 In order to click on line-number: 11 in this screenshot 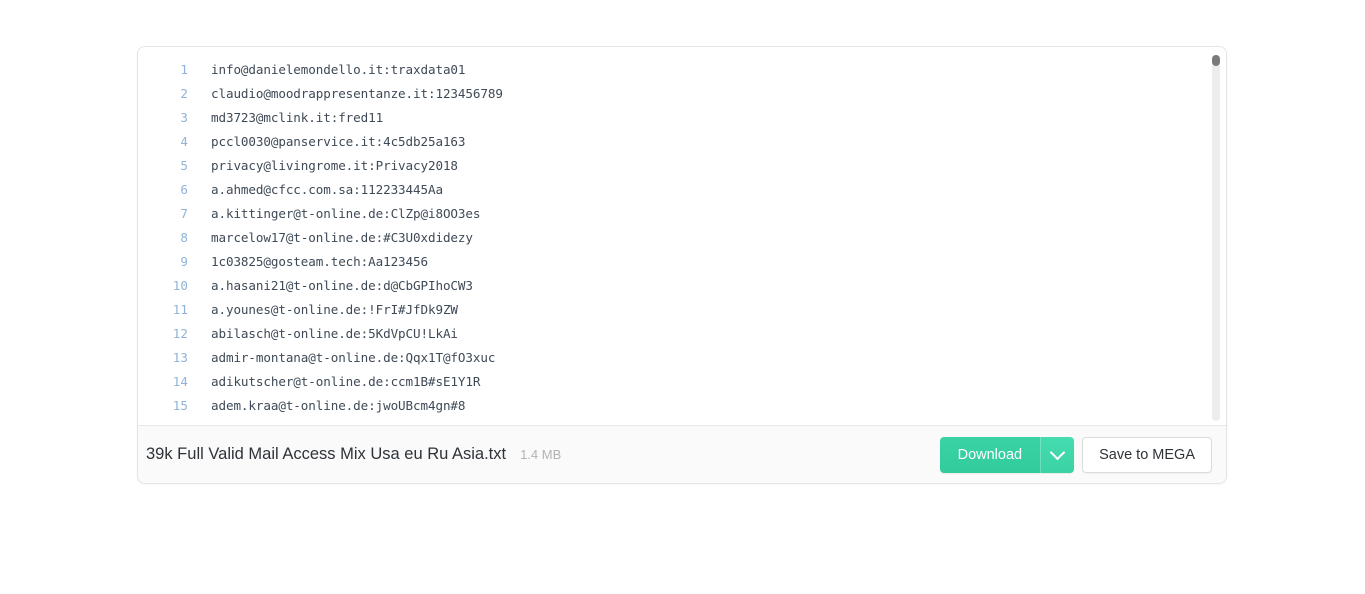, I will do `click(180, 309)`.